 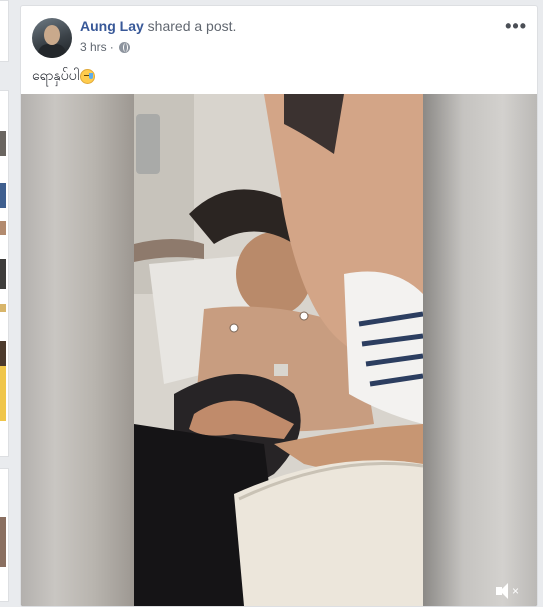 I want to click on post-meta: 3 hrs ·, so click(x=105, y=47).